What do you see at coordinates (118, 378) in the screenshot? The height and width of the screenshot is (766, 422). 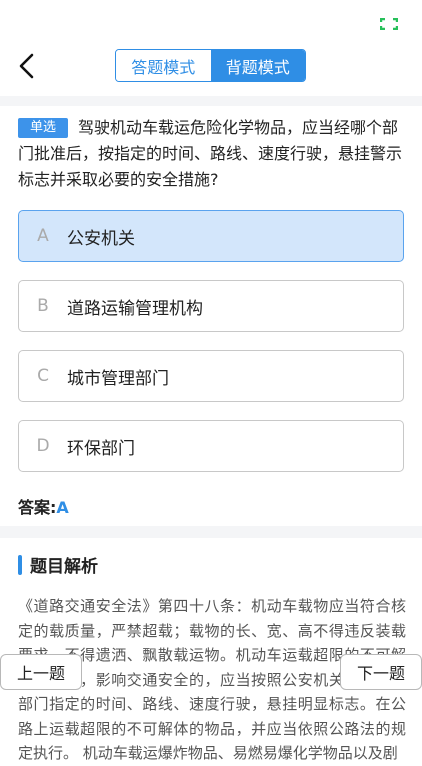 I see `option-text: 城市管理部门` at bounding box center [118, 378].